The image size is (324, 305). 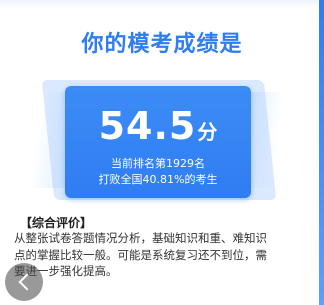 I want to click on evaluation-title: 【综合评价】, so click(x=56, y=223).